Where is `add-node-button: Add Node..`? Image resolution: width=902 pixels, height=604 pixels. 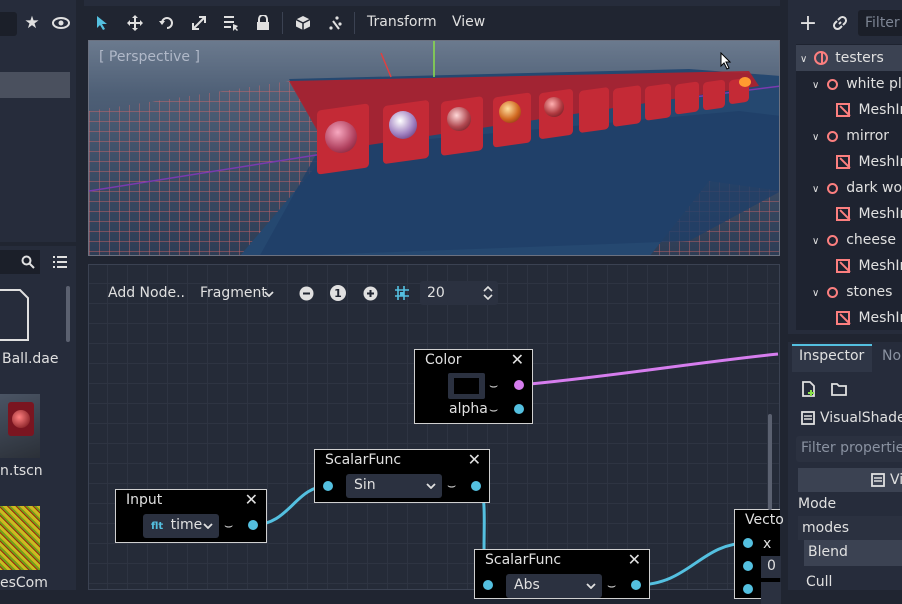 add-node-button: Add Node.. is located at coordinates (146, 293).